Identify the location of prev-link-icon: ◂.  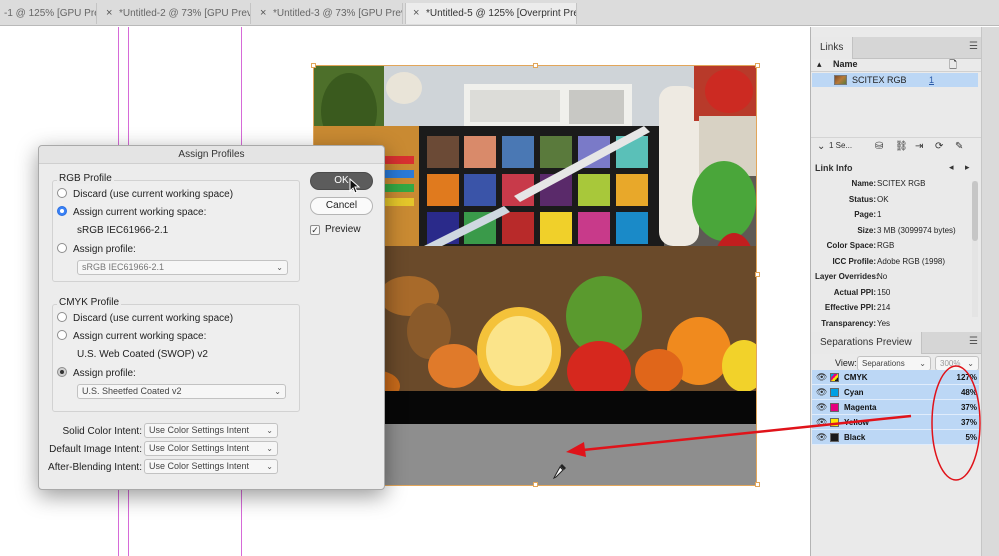
(951, 167).